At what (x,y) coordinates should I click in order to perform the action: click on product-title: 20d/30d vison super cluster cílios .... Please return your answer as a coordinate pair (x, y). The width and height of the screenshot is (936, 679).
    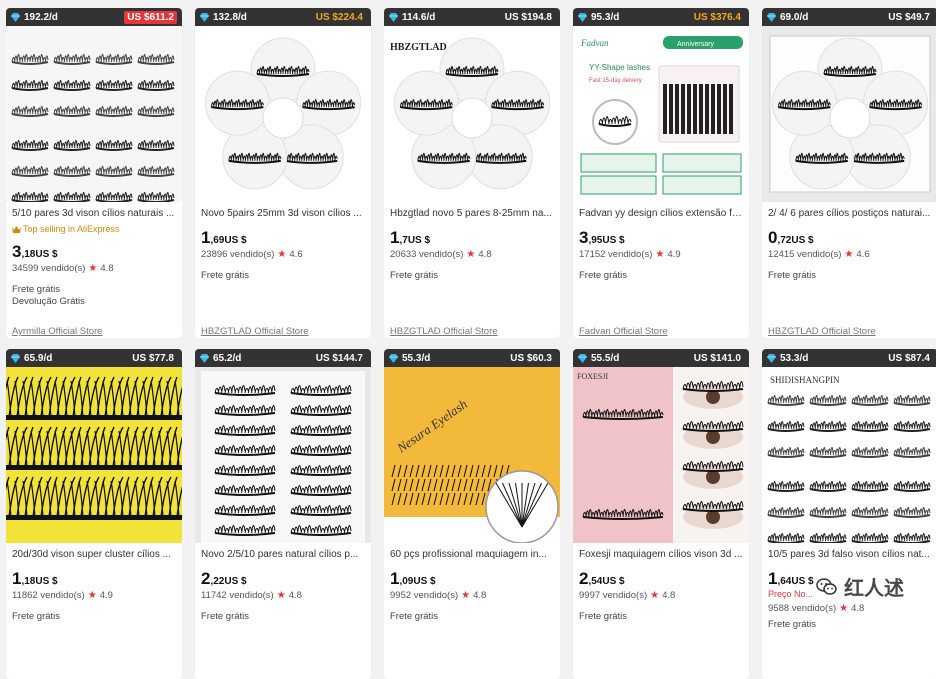
    Looking at the image, I should click on (94, 554).